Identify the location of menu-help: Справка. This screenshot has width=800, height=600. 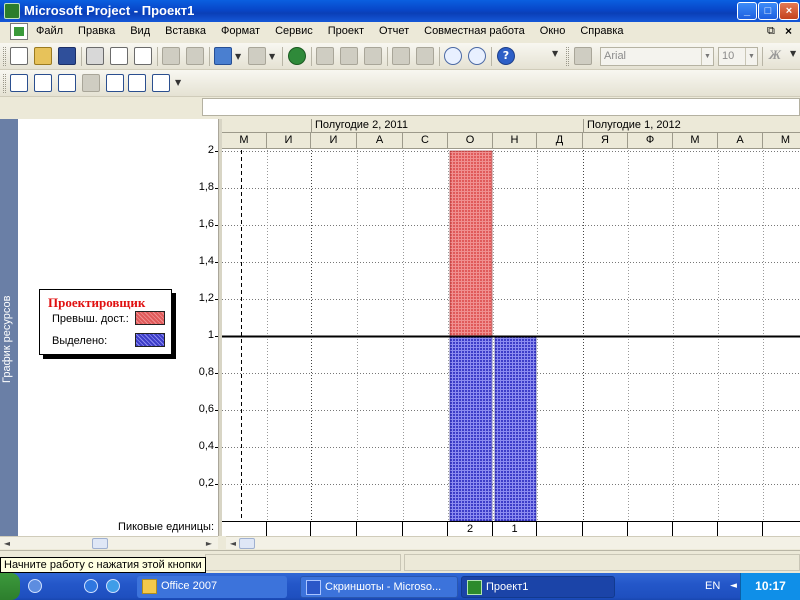
(604, 31).